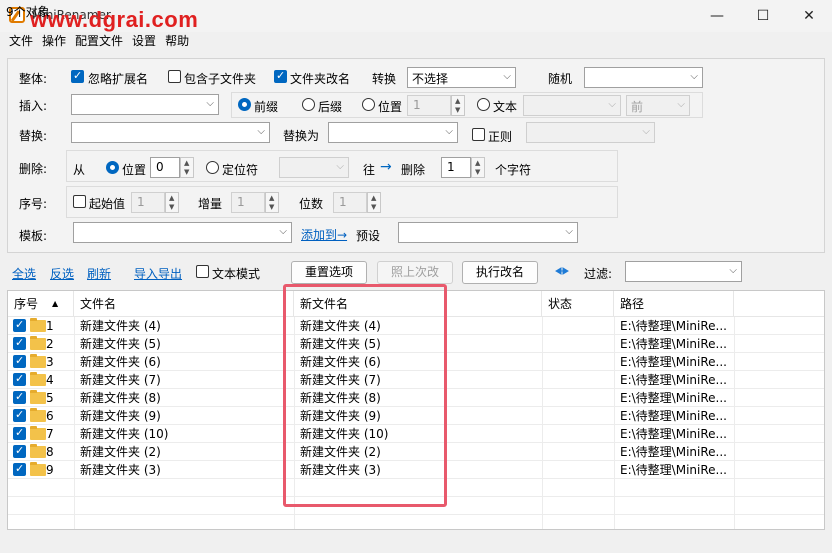  What do you see at coordinates (120, 380) in the screenshot?
I see `row-filename: 新建文件夹 (7)` at bounding box center [120, 380].